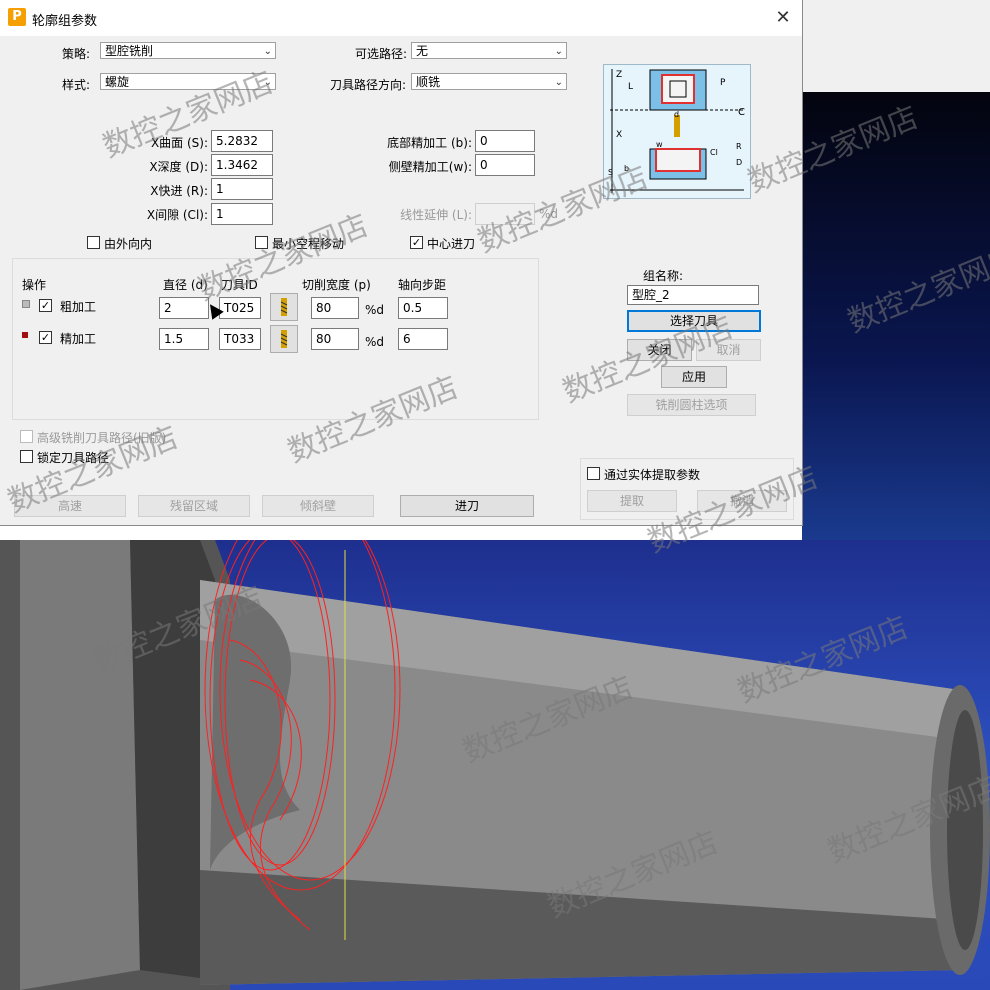 This screenshot has width=990, height=990. Describe the element at coordinates (375, 342) in the screenshot. I see `finishing-width-unit: %d` at that location.